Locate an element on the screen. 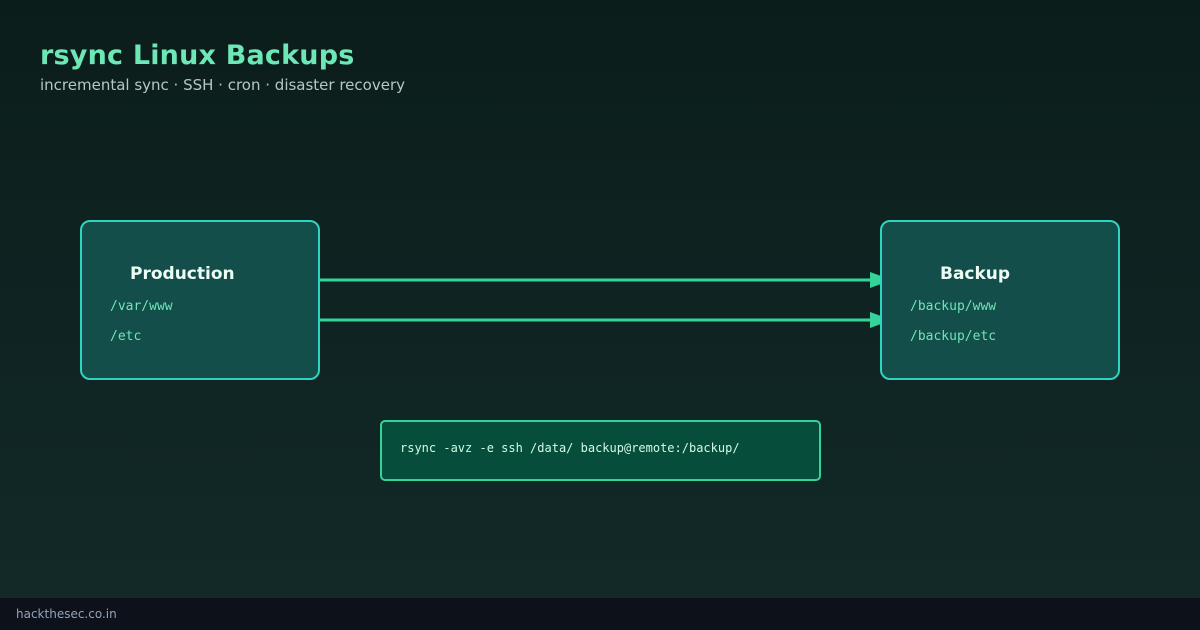  backup-path-etc: /backup/etc is located at coordinates (953, 336).